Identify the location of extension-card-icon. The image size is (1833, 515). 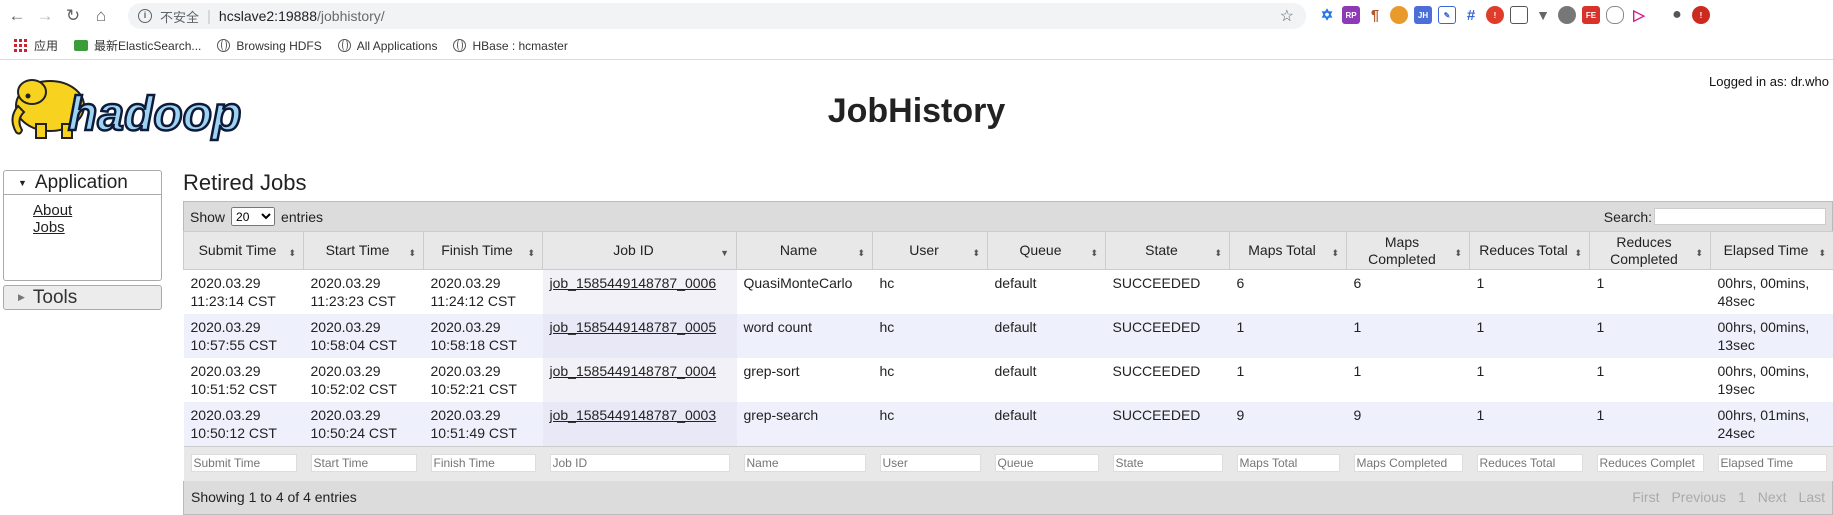
(1519, 15).